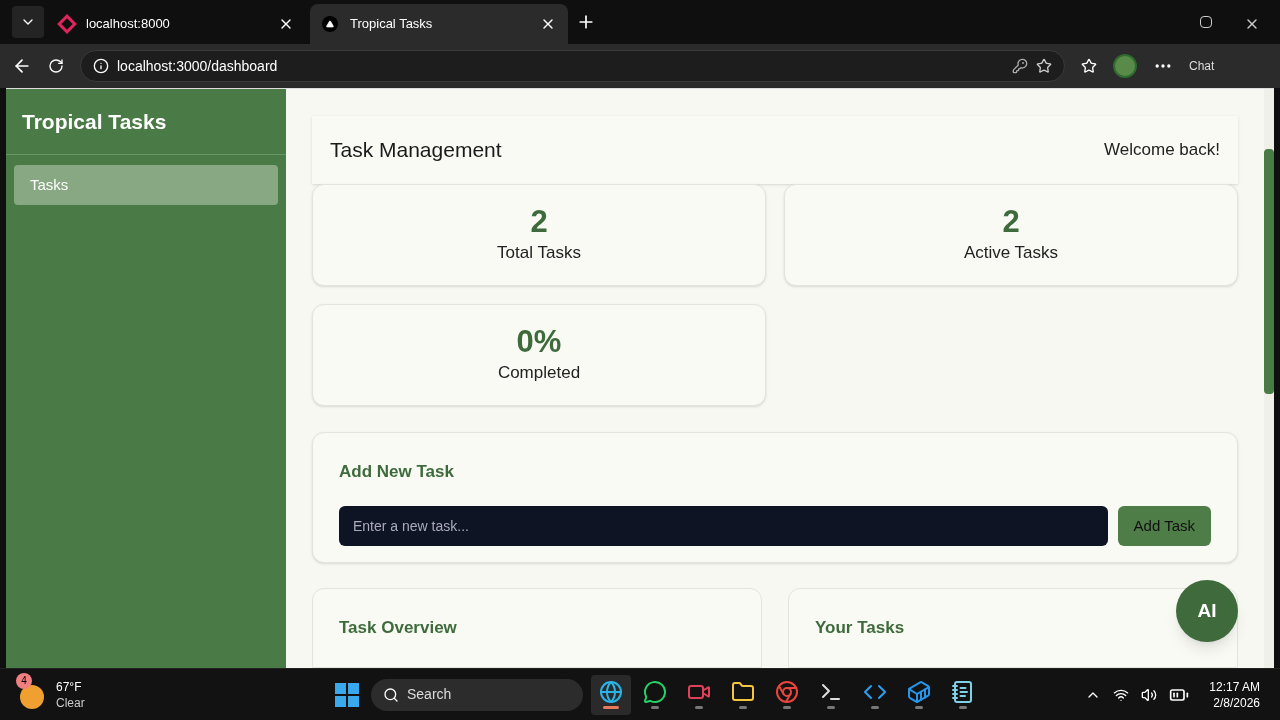 Image resolution: width=1280 pixels, height=720 pixels. I want to click on star-icon, so click(1044, 66).